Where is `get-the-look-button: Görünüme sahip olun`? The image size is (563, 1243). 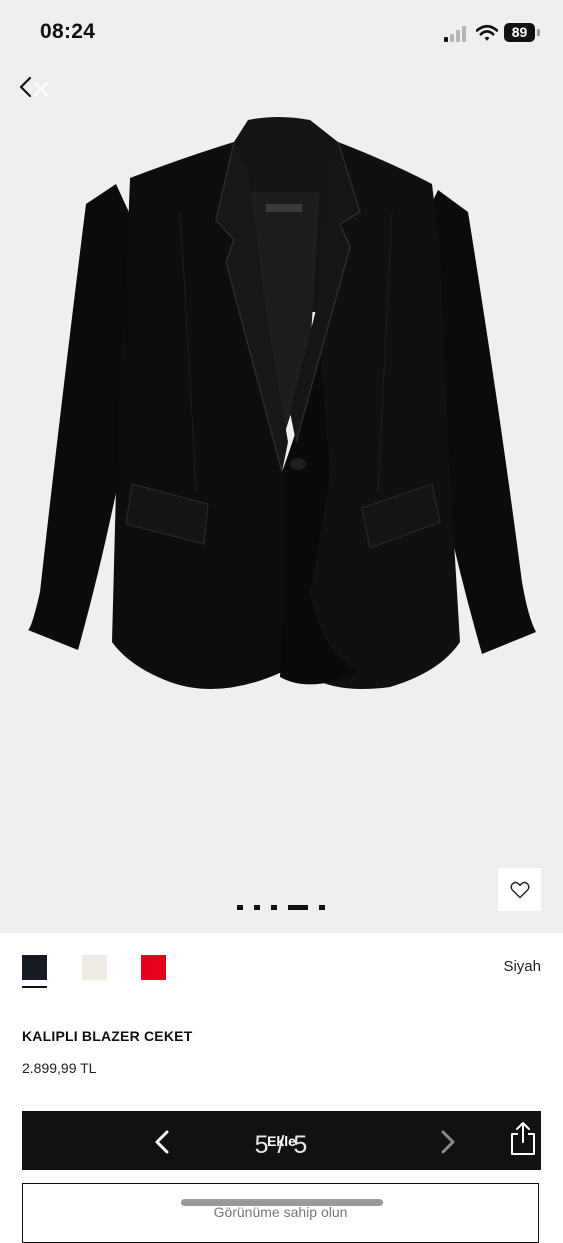
get-the-look-button: Görünüme sahip olun is located at coordinates (280, 1213).